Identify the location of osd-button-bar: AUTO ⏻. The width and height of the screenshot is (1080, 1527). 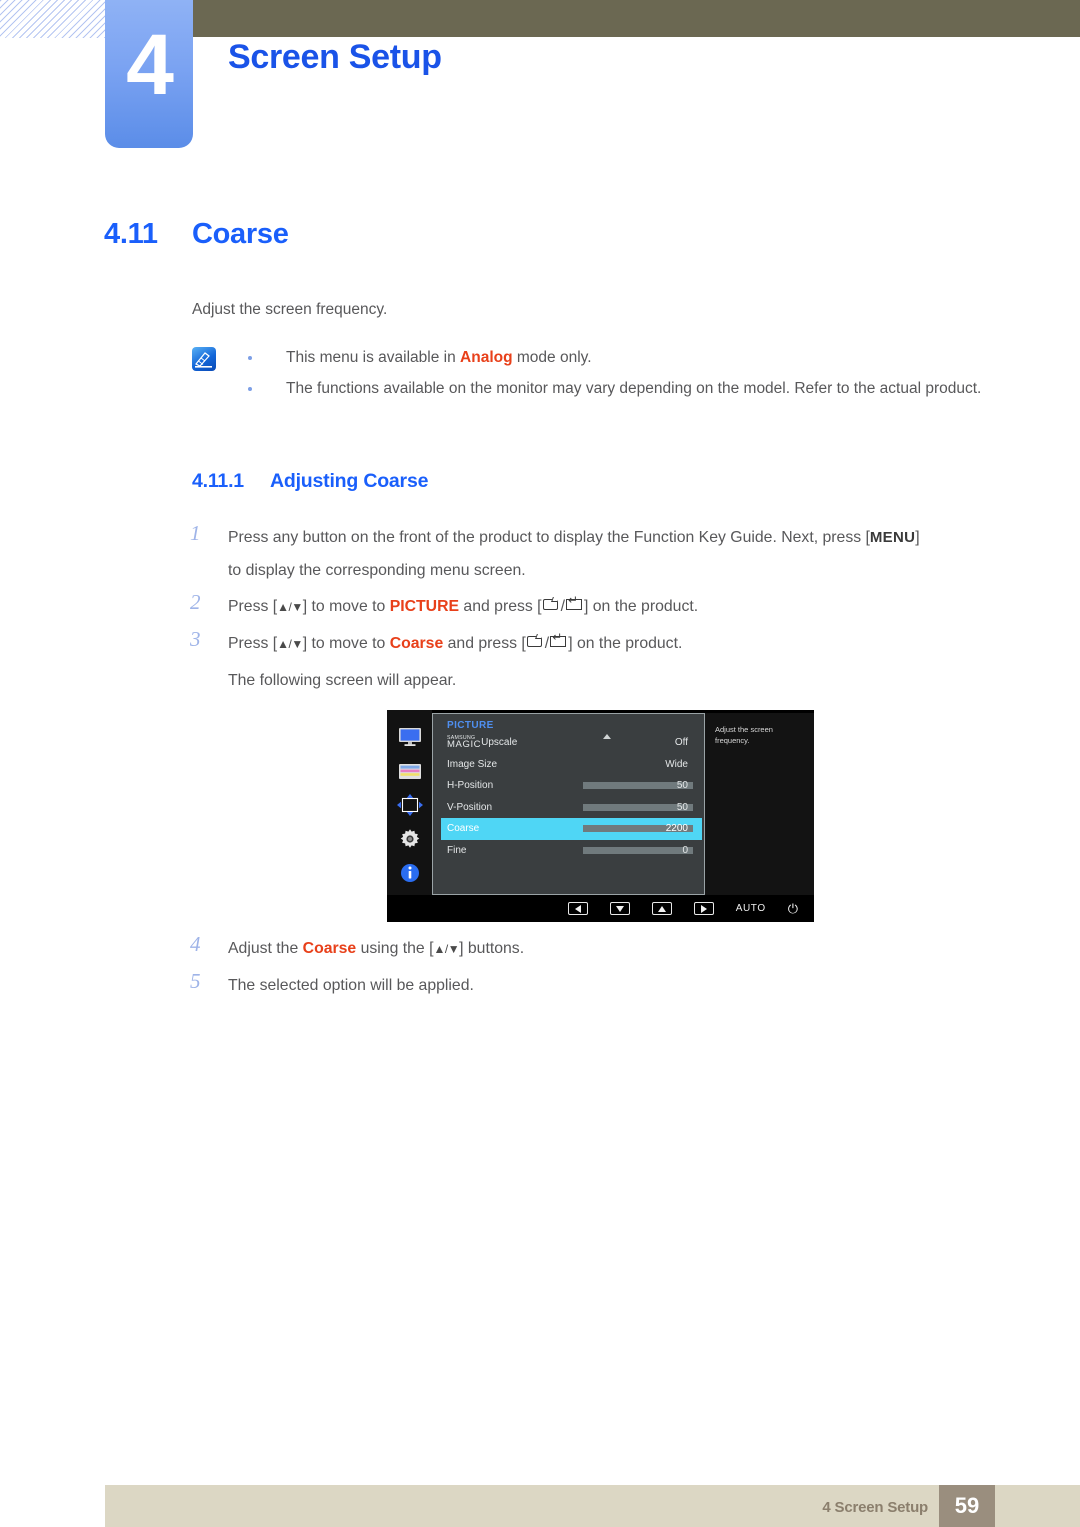
(600, 908).